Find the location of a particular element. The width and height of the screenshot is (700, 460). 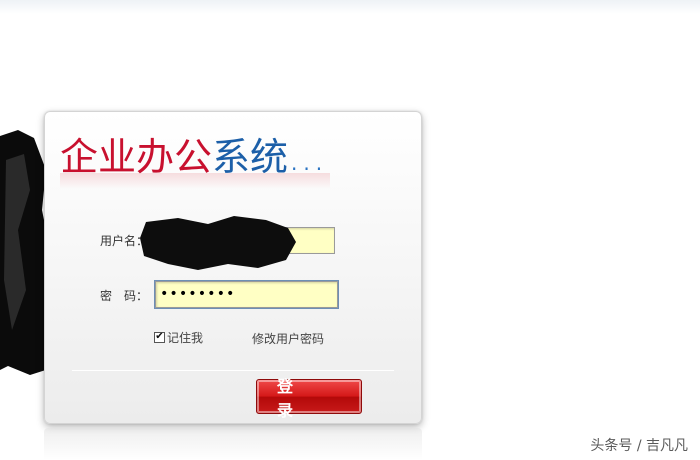

panel-reflection is located at coordinates (233, 444).